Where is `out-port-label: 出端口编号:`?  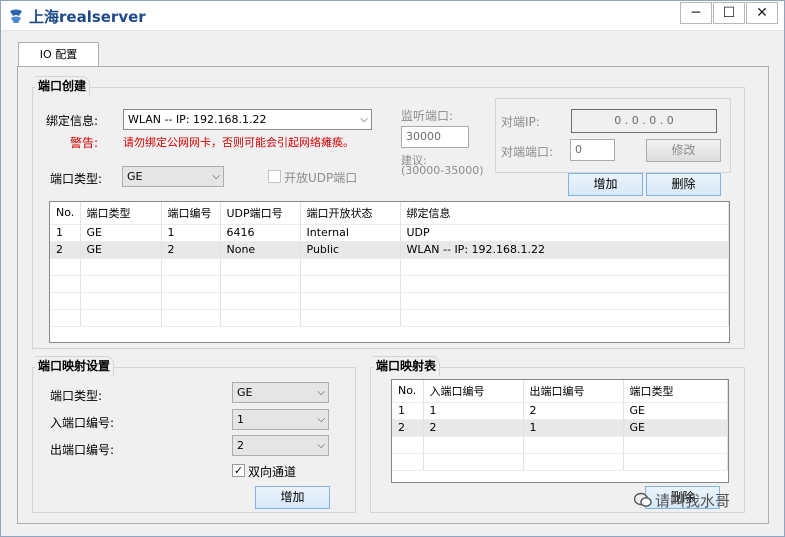
out-port-label: 出端口编号: is located at coordinates (82, 450).